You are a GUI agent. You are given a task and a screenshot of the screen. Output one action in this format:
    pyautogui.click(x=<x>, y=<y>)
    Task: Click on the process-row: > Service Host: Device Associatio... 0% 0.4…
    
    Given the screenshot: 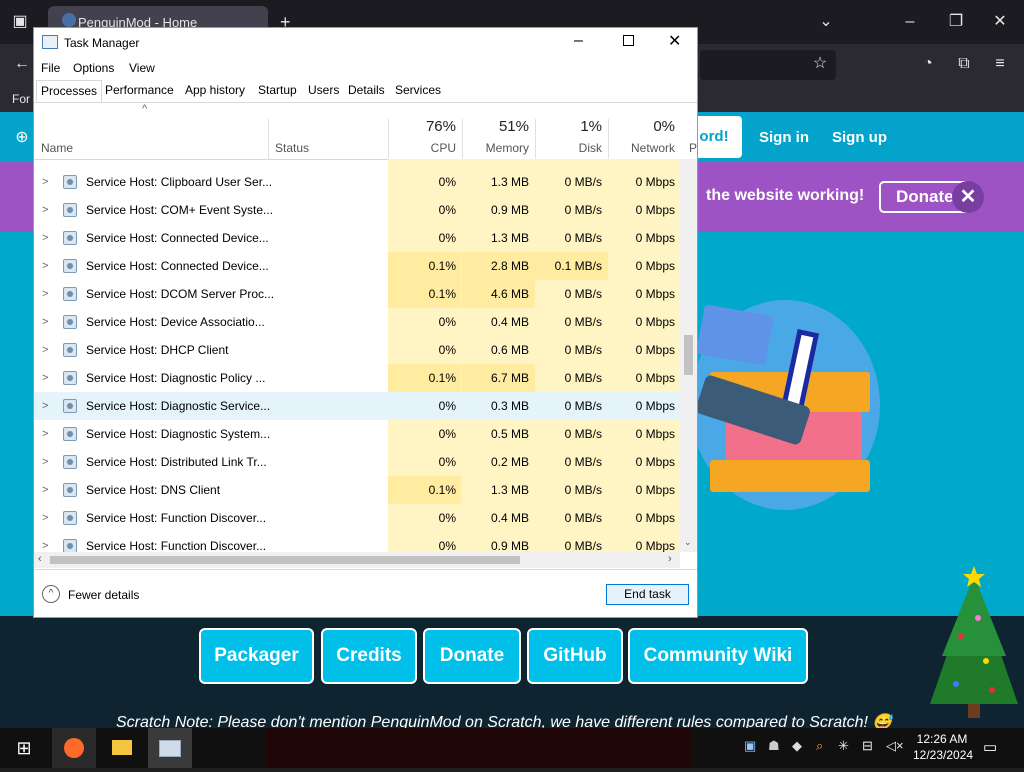 What is the action you would take?
    pyautogui.click(x=357, y=322)
    